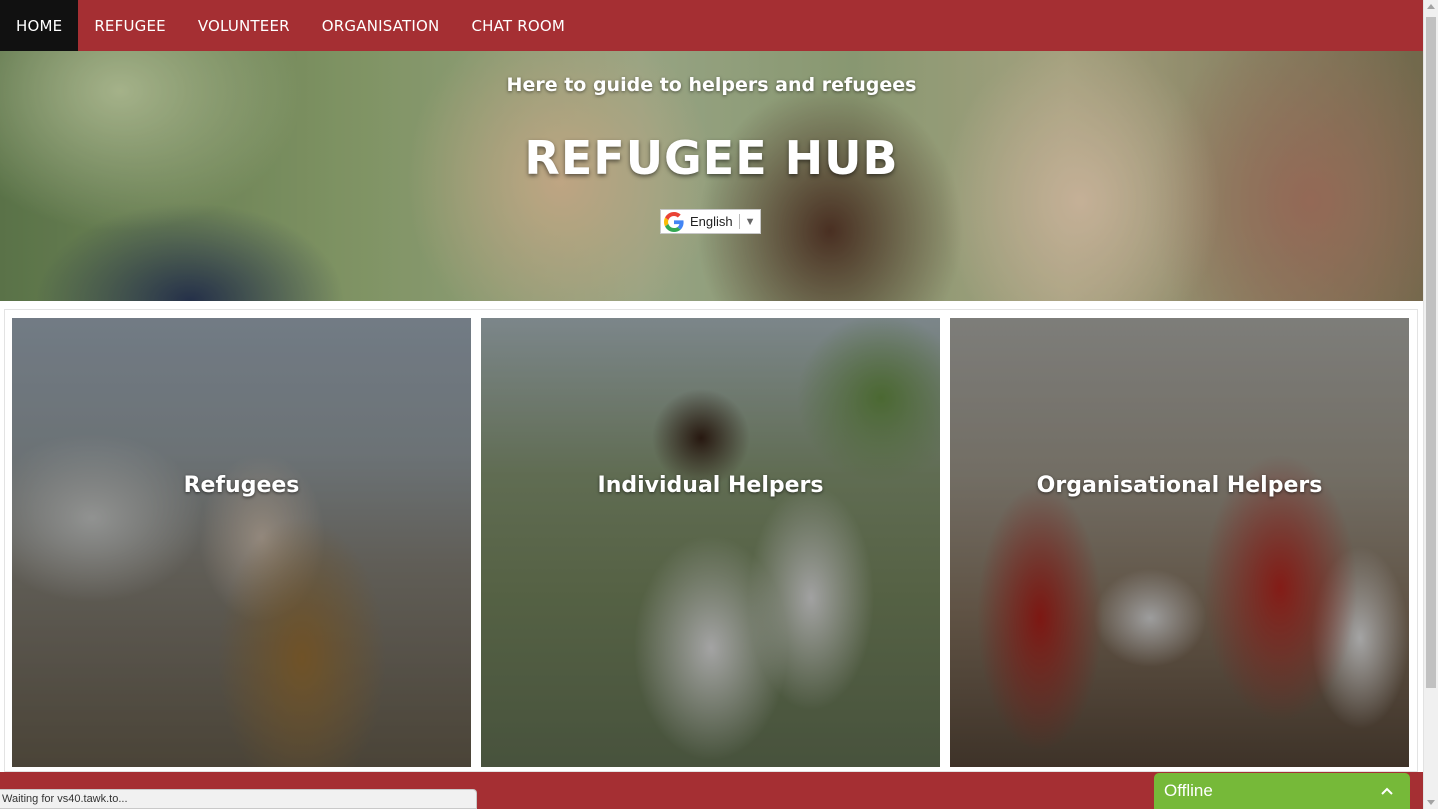  Describe the element at coordinates (674, 221) in the screenshot. I see `google-g-icon` at that location.